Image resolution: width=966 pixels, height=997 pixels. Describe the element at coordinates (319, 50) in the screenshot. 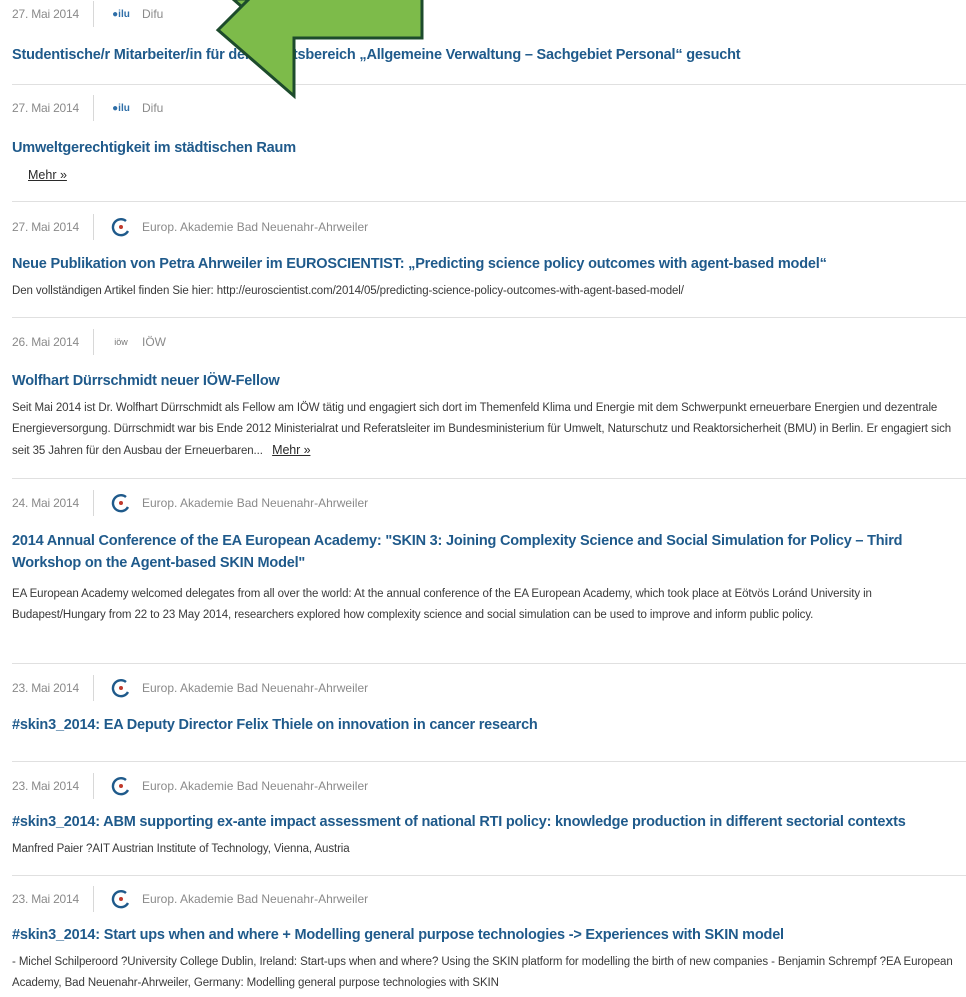

I see `pointer-arrow-icon` at that location.